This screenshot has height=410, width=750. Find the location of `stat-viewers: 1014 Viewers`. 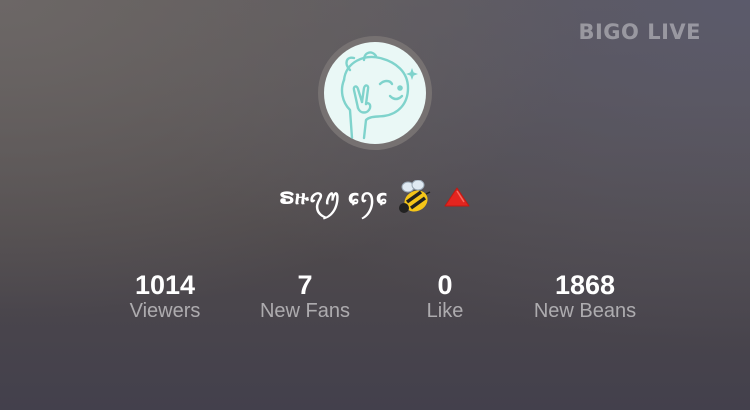

stat-viewers: 1014 Viewers is located at coordinates (165, 296).